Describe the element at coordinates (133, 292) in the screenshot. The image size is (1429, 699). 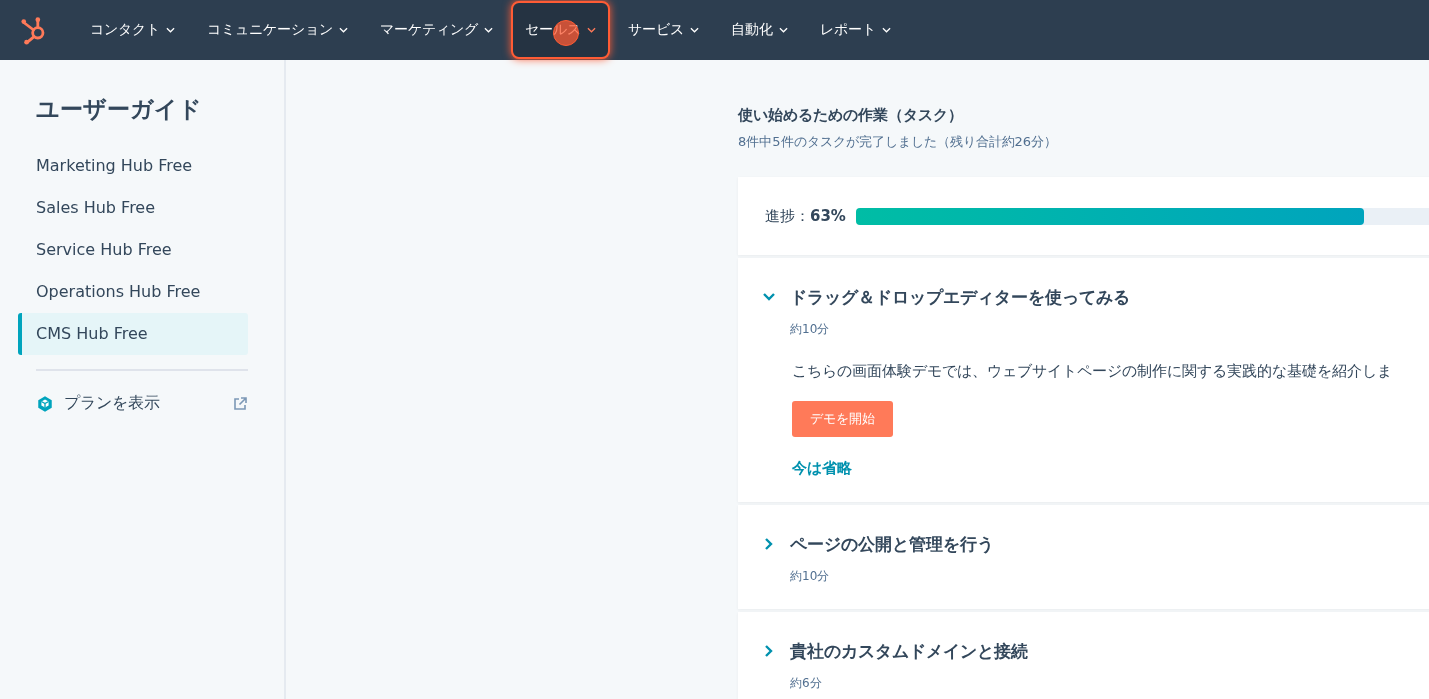
I see `sidebar-item: Operations Hub Free` at that location.